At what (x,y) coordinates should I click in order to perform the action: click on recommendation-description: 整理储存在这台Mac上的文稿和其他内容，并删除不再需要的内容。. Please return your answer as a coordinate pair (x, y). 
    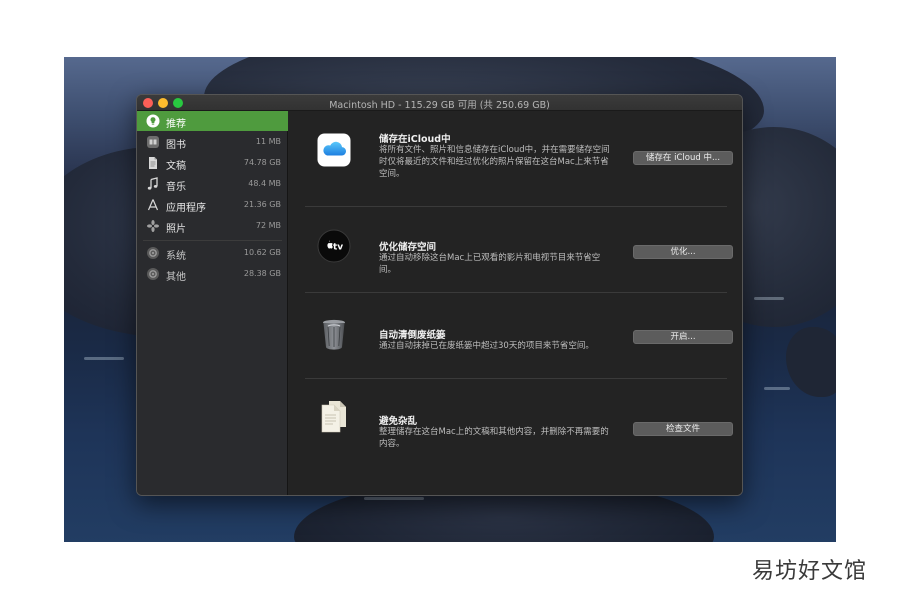
    Looking at the image, I should click on (494, 438).